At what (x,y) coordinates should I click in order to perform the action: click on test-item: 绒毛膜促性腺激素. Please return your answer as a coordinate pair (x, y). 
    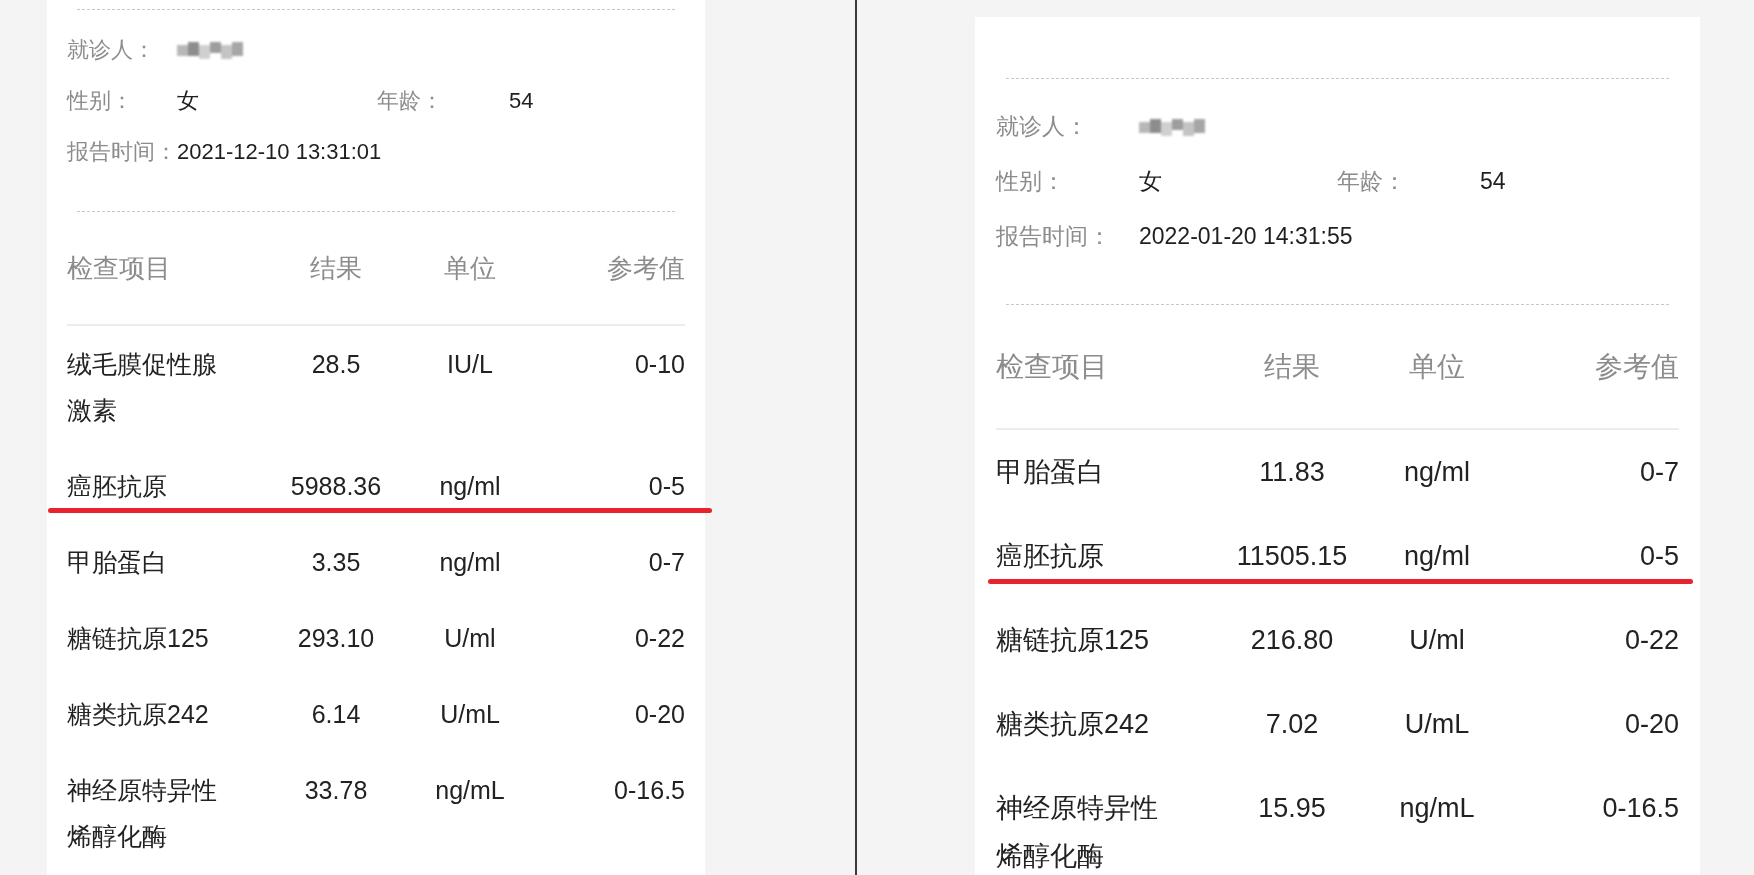
    Looking at the image, I should click on (142, 387).